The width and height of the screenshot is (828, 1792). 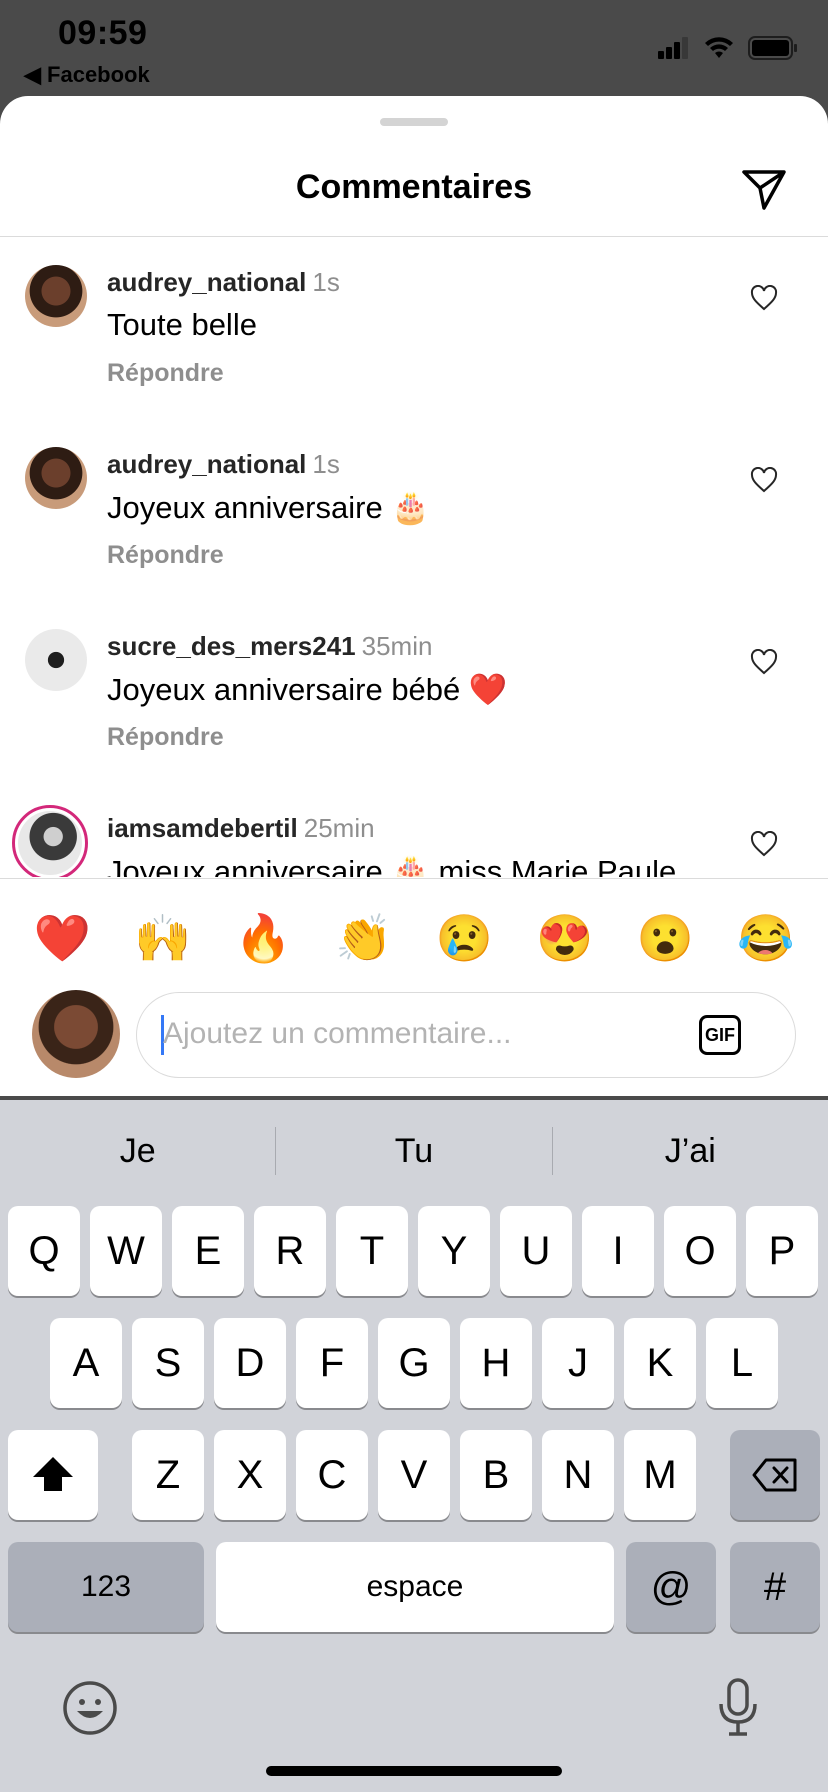 What do you see at coordinates (772, 48) in the screenshot?
I see `battery-icon` at bounding box center [772, 48].